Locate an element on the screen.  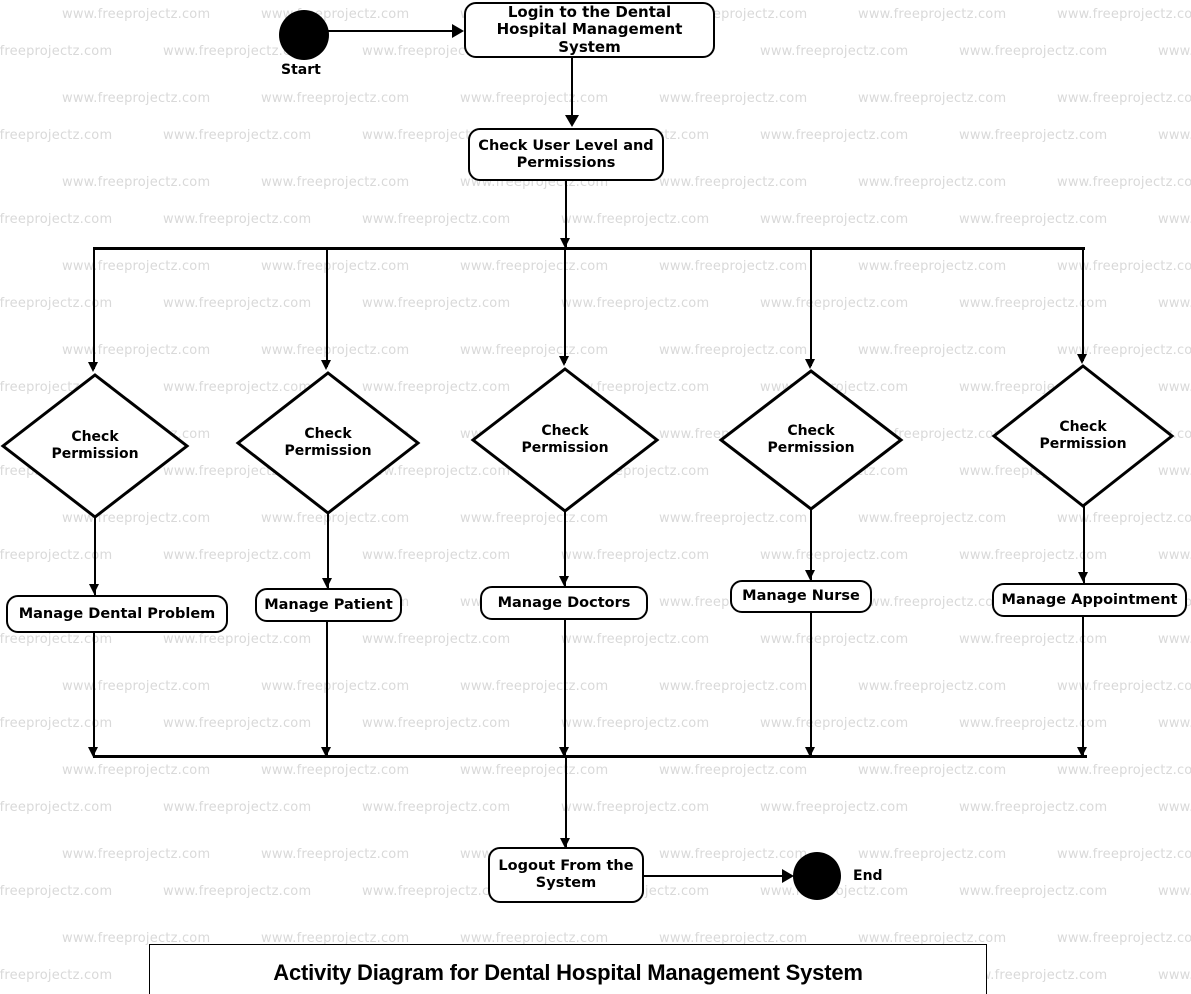
edge-start-to-login is located at coordinates (393, 31).